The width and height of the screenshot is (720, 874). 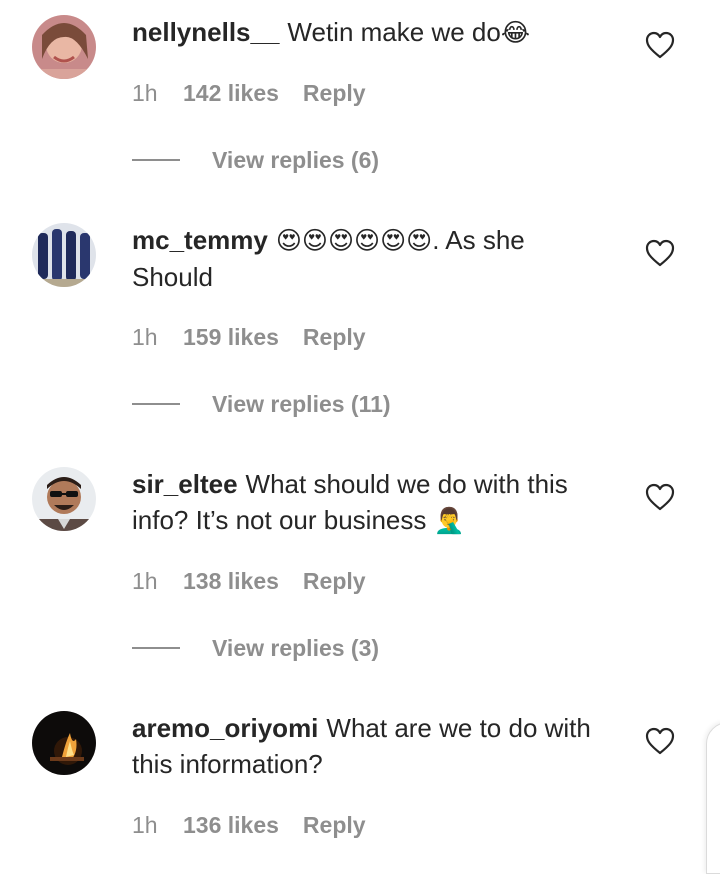 What do you see at coordinates (515, 32) in the screenshot?
I see `laughing-emoji: 😂` at bounding box center [515, 32].